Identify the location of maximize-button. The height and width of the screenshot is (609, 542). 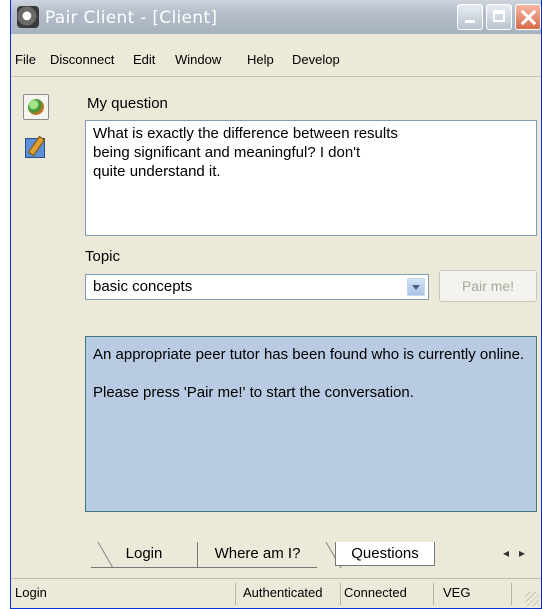
(499, 17).